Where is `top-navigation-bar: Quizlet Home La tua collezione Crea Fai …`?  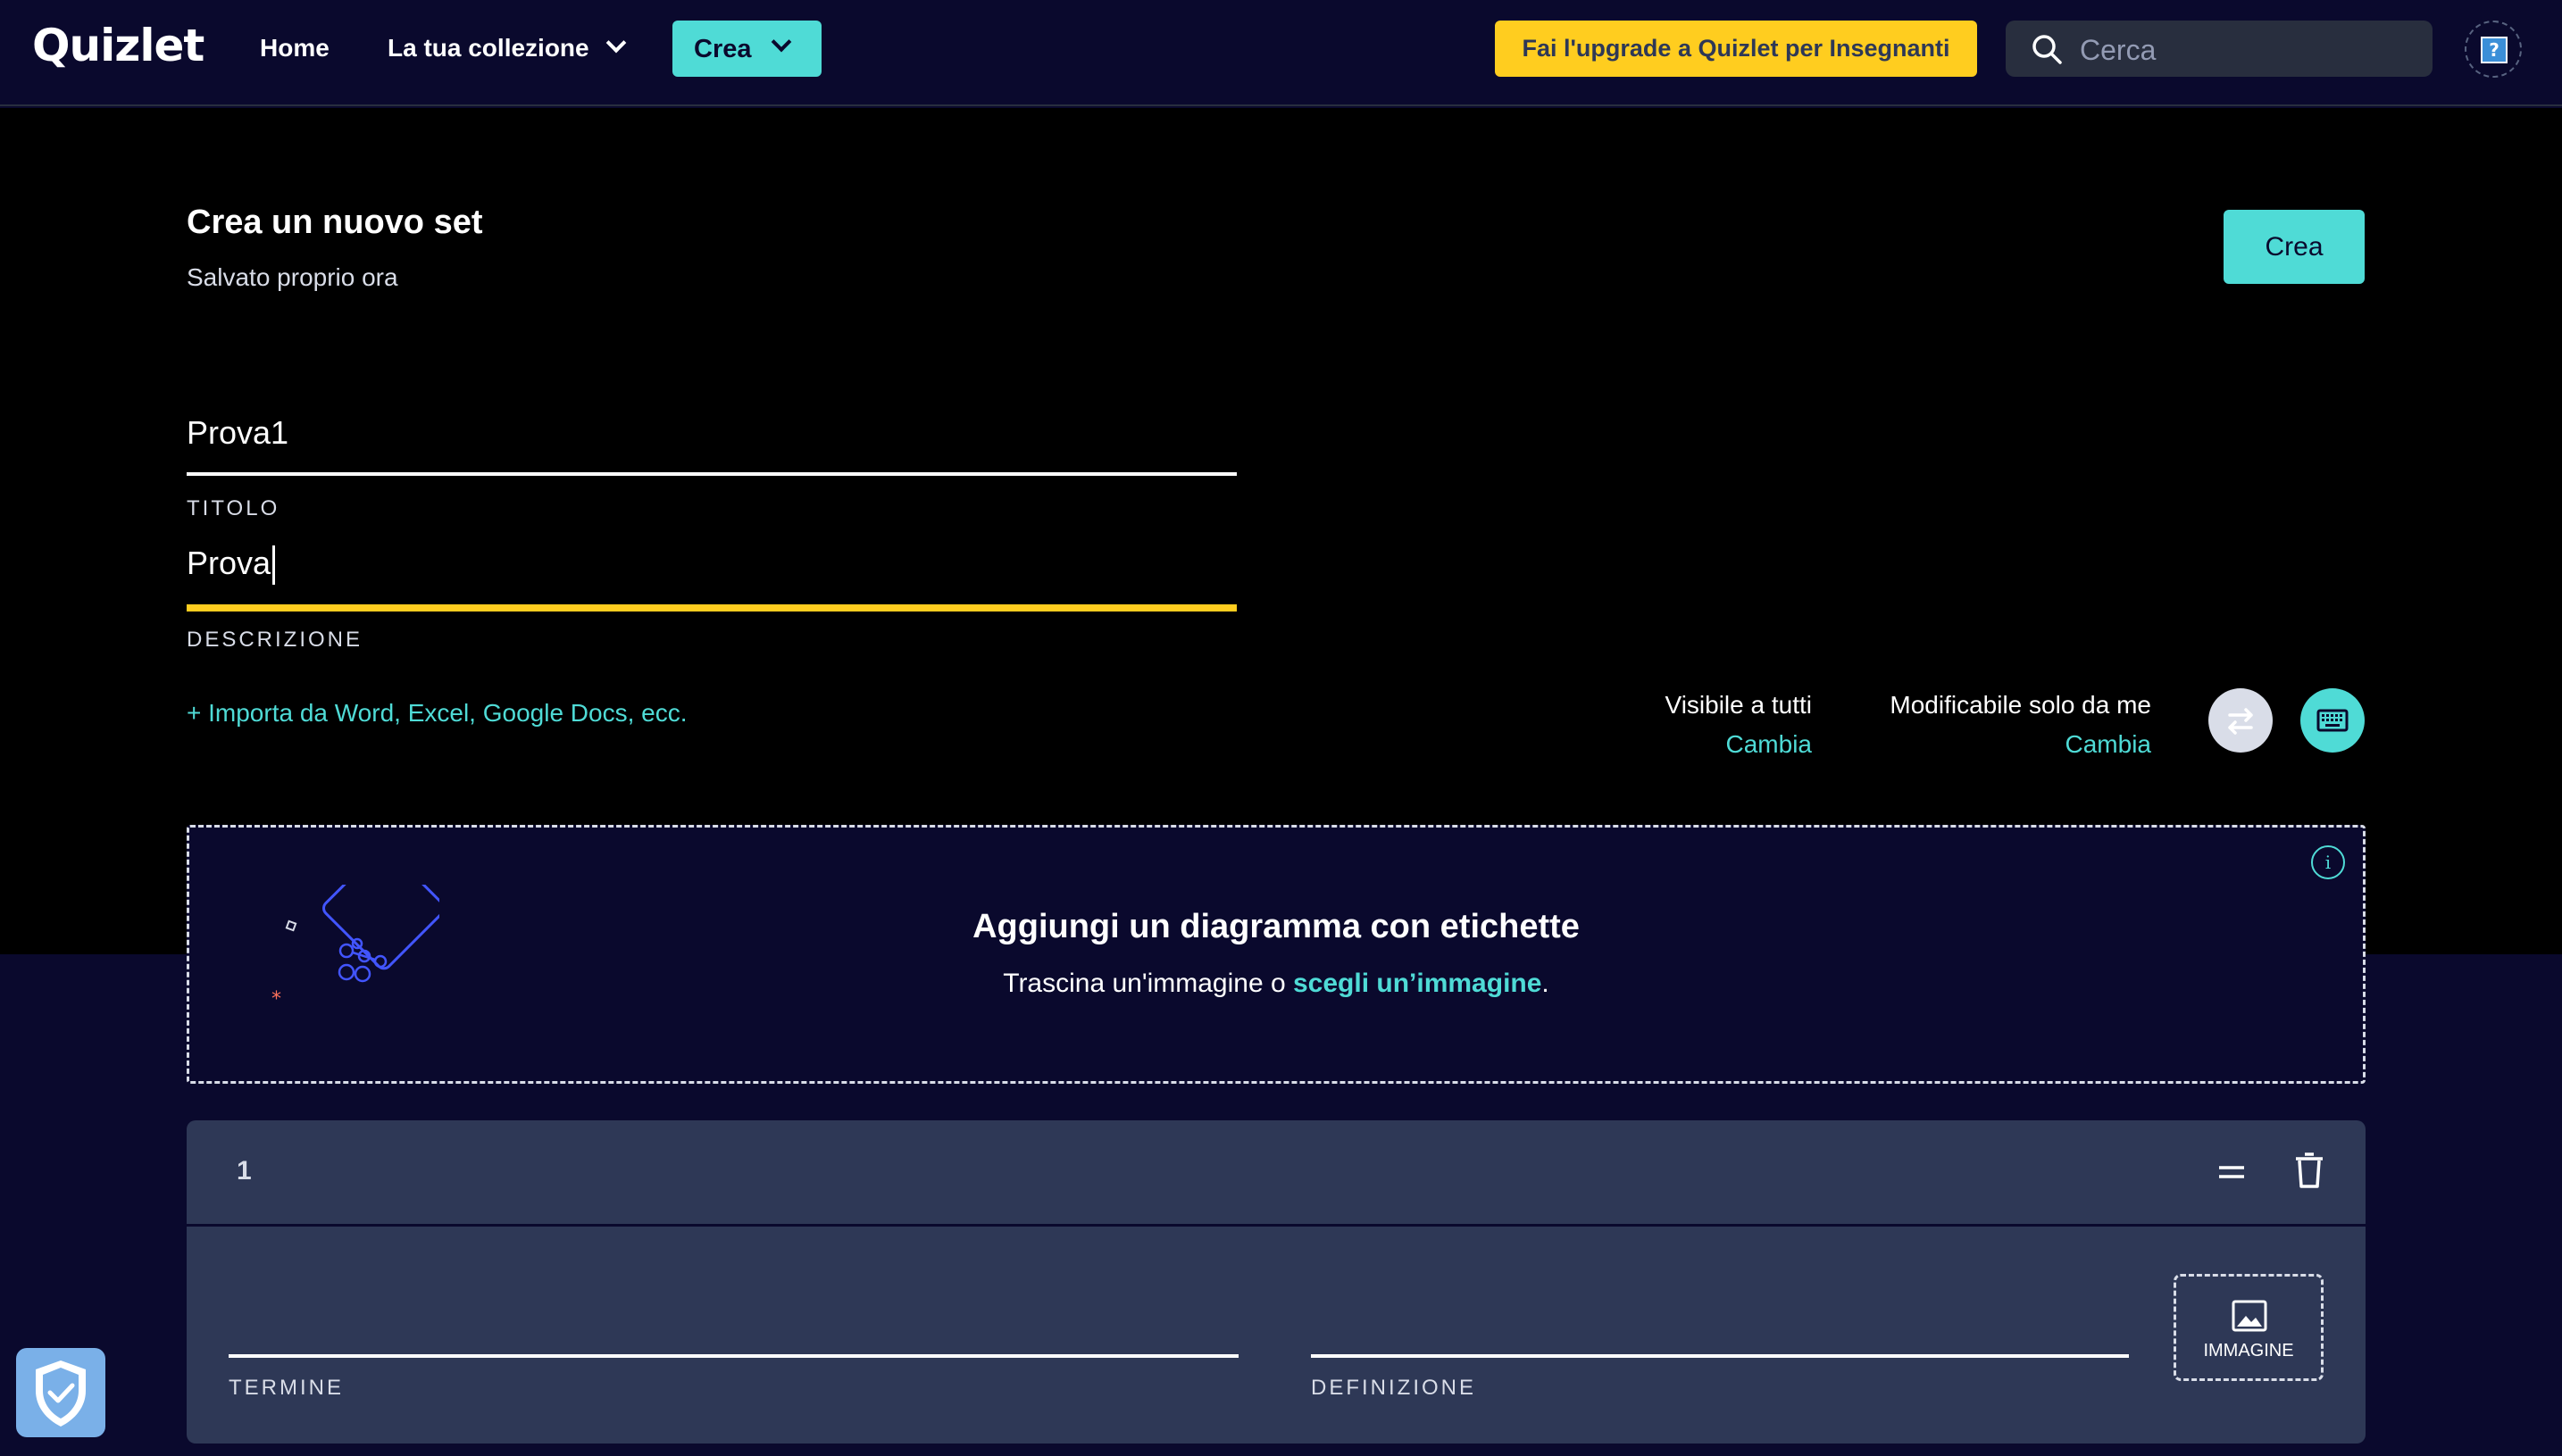
top-navigation-bar: Quizlet Home La tua collezione Crea Fai … is located at coordinates (1281, 53).